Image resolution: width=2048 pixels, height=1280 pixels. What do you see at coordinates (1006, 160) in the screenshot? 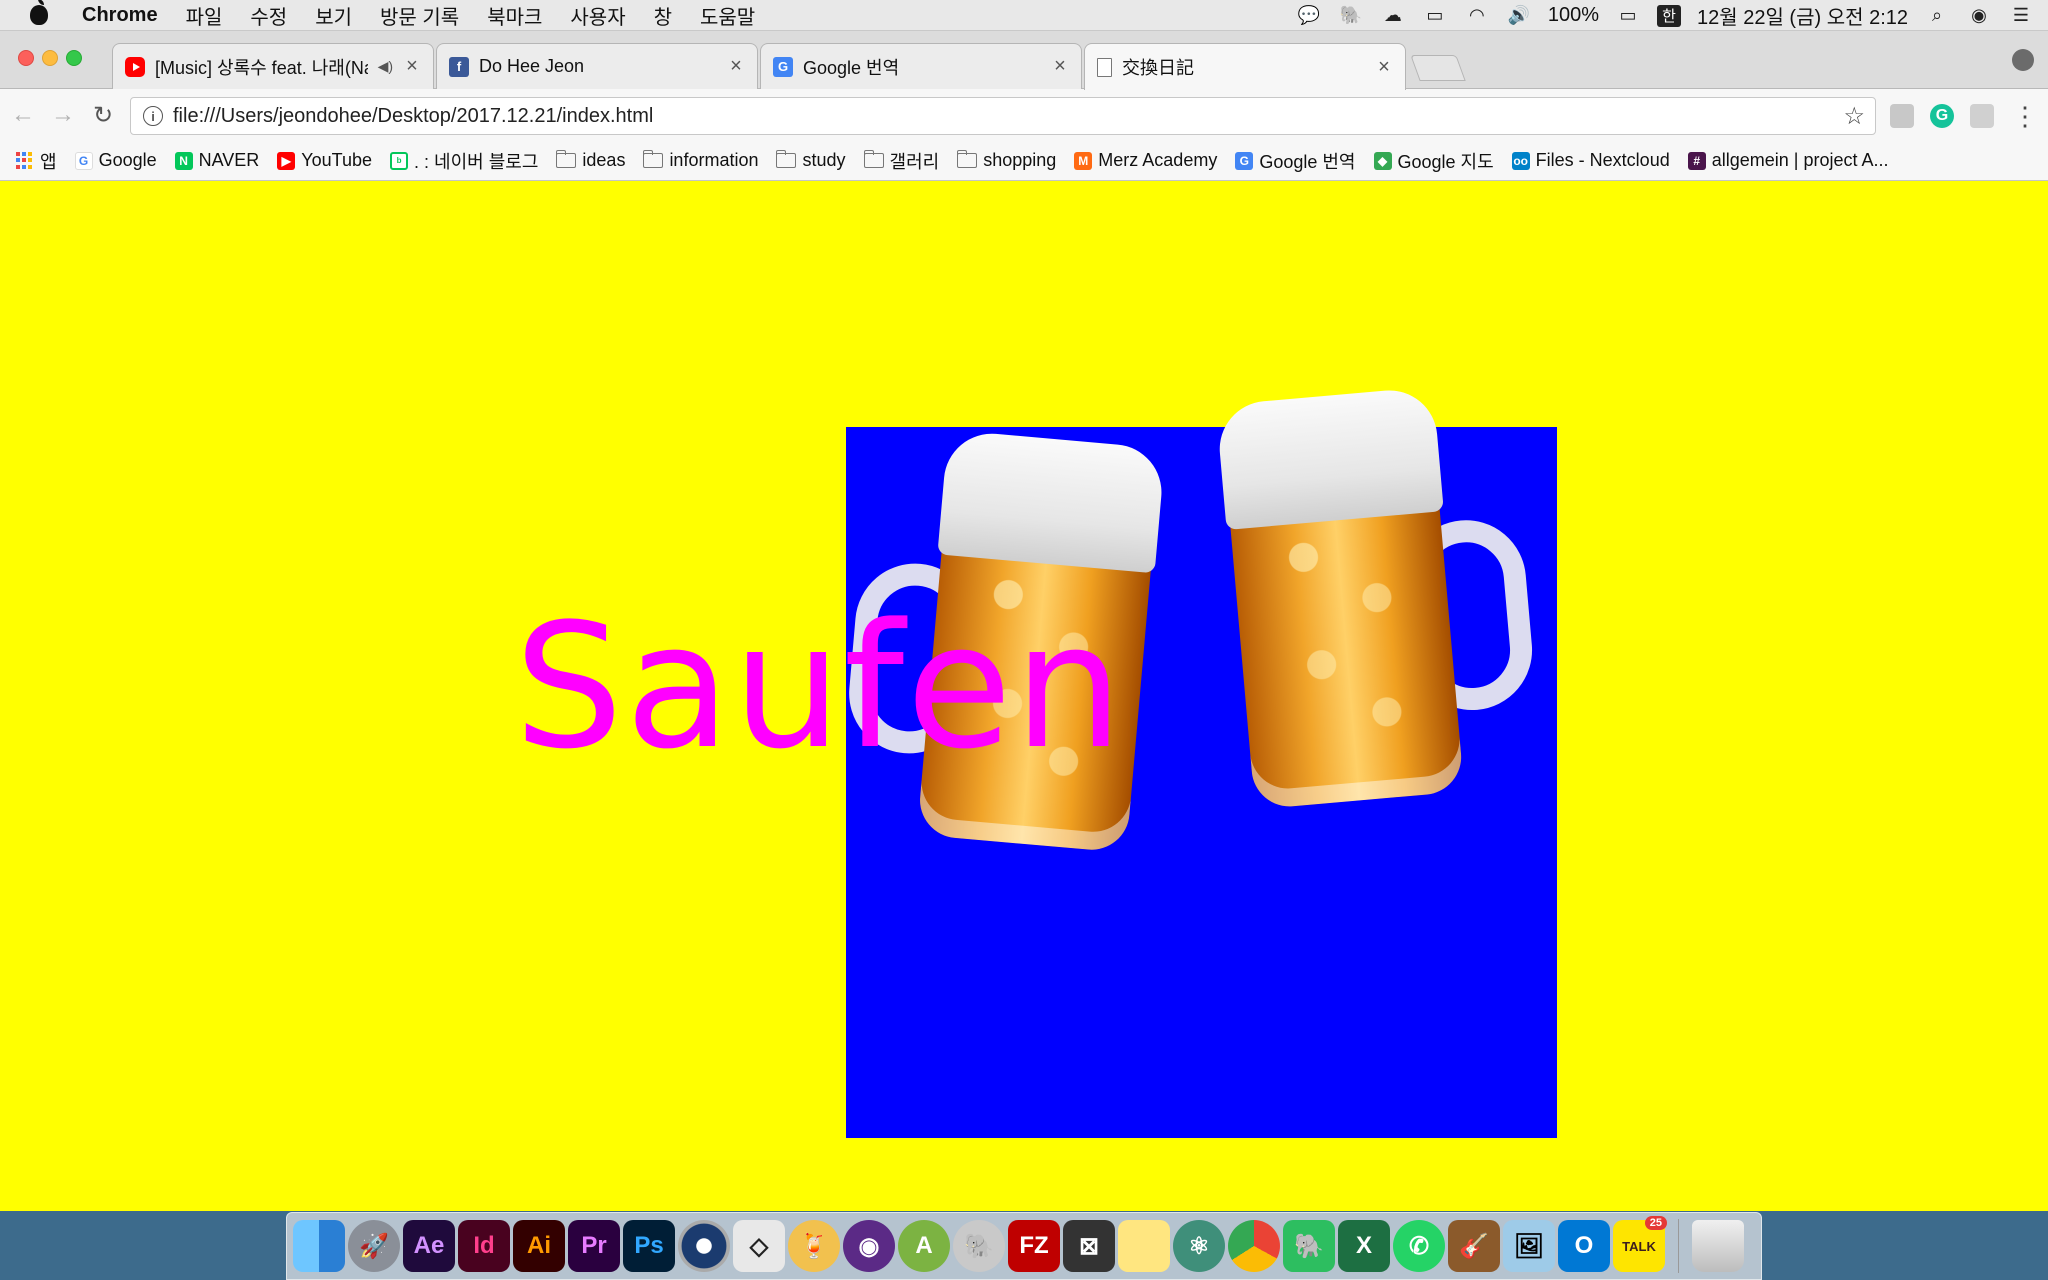
I see `bookmark-folder-shopping: shopping` at bounding box center [1006, 160].